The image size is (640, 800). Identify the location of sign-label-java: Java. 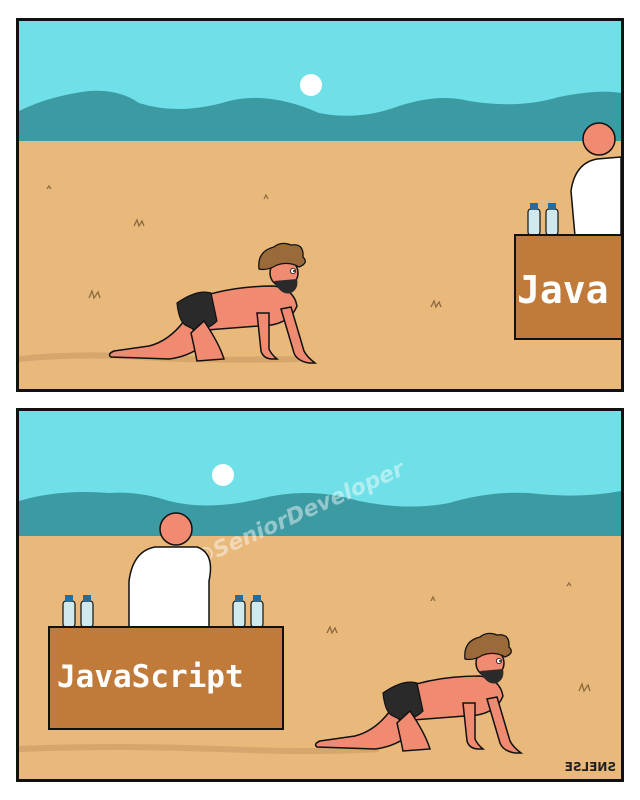
(563, 290).